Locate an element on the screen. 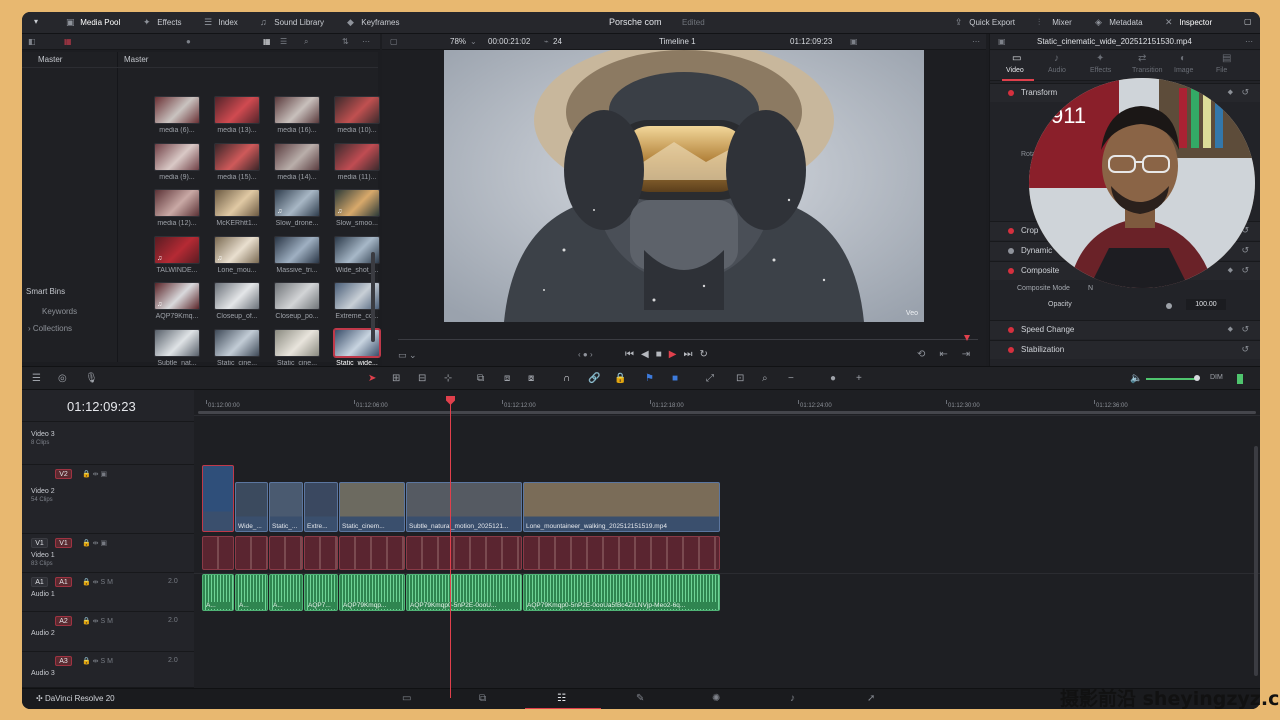 This screenshot has height=720, width=1280. keyframes-button: ◆ Keyframes is located at coordinates (373, 22).